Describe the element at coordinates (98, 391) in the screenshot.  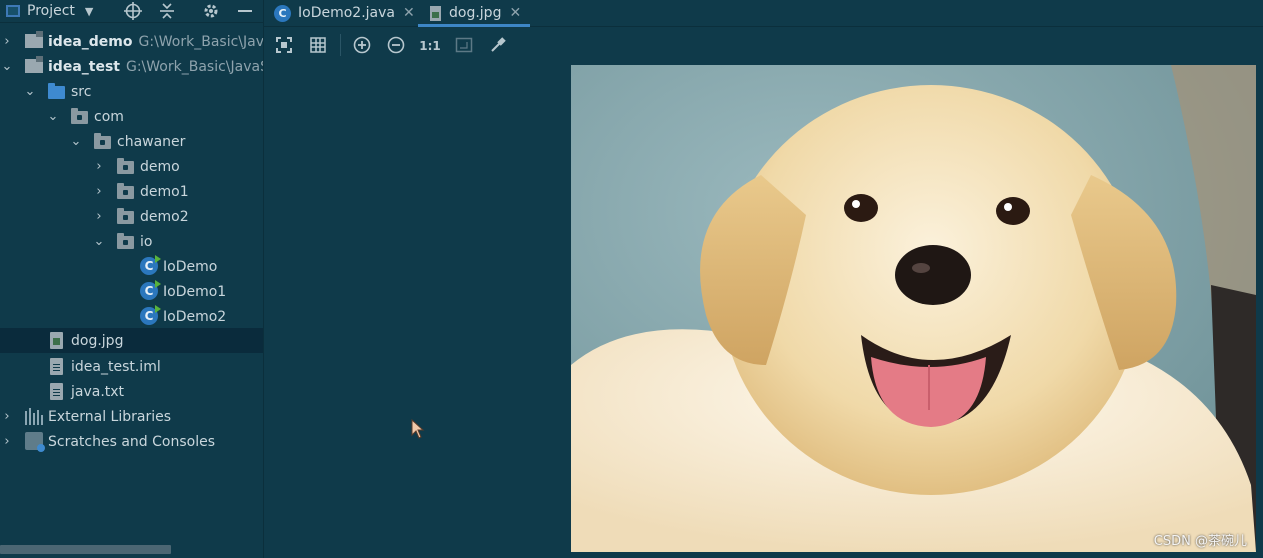
I see `tree-item-label: java.txt` at that location.